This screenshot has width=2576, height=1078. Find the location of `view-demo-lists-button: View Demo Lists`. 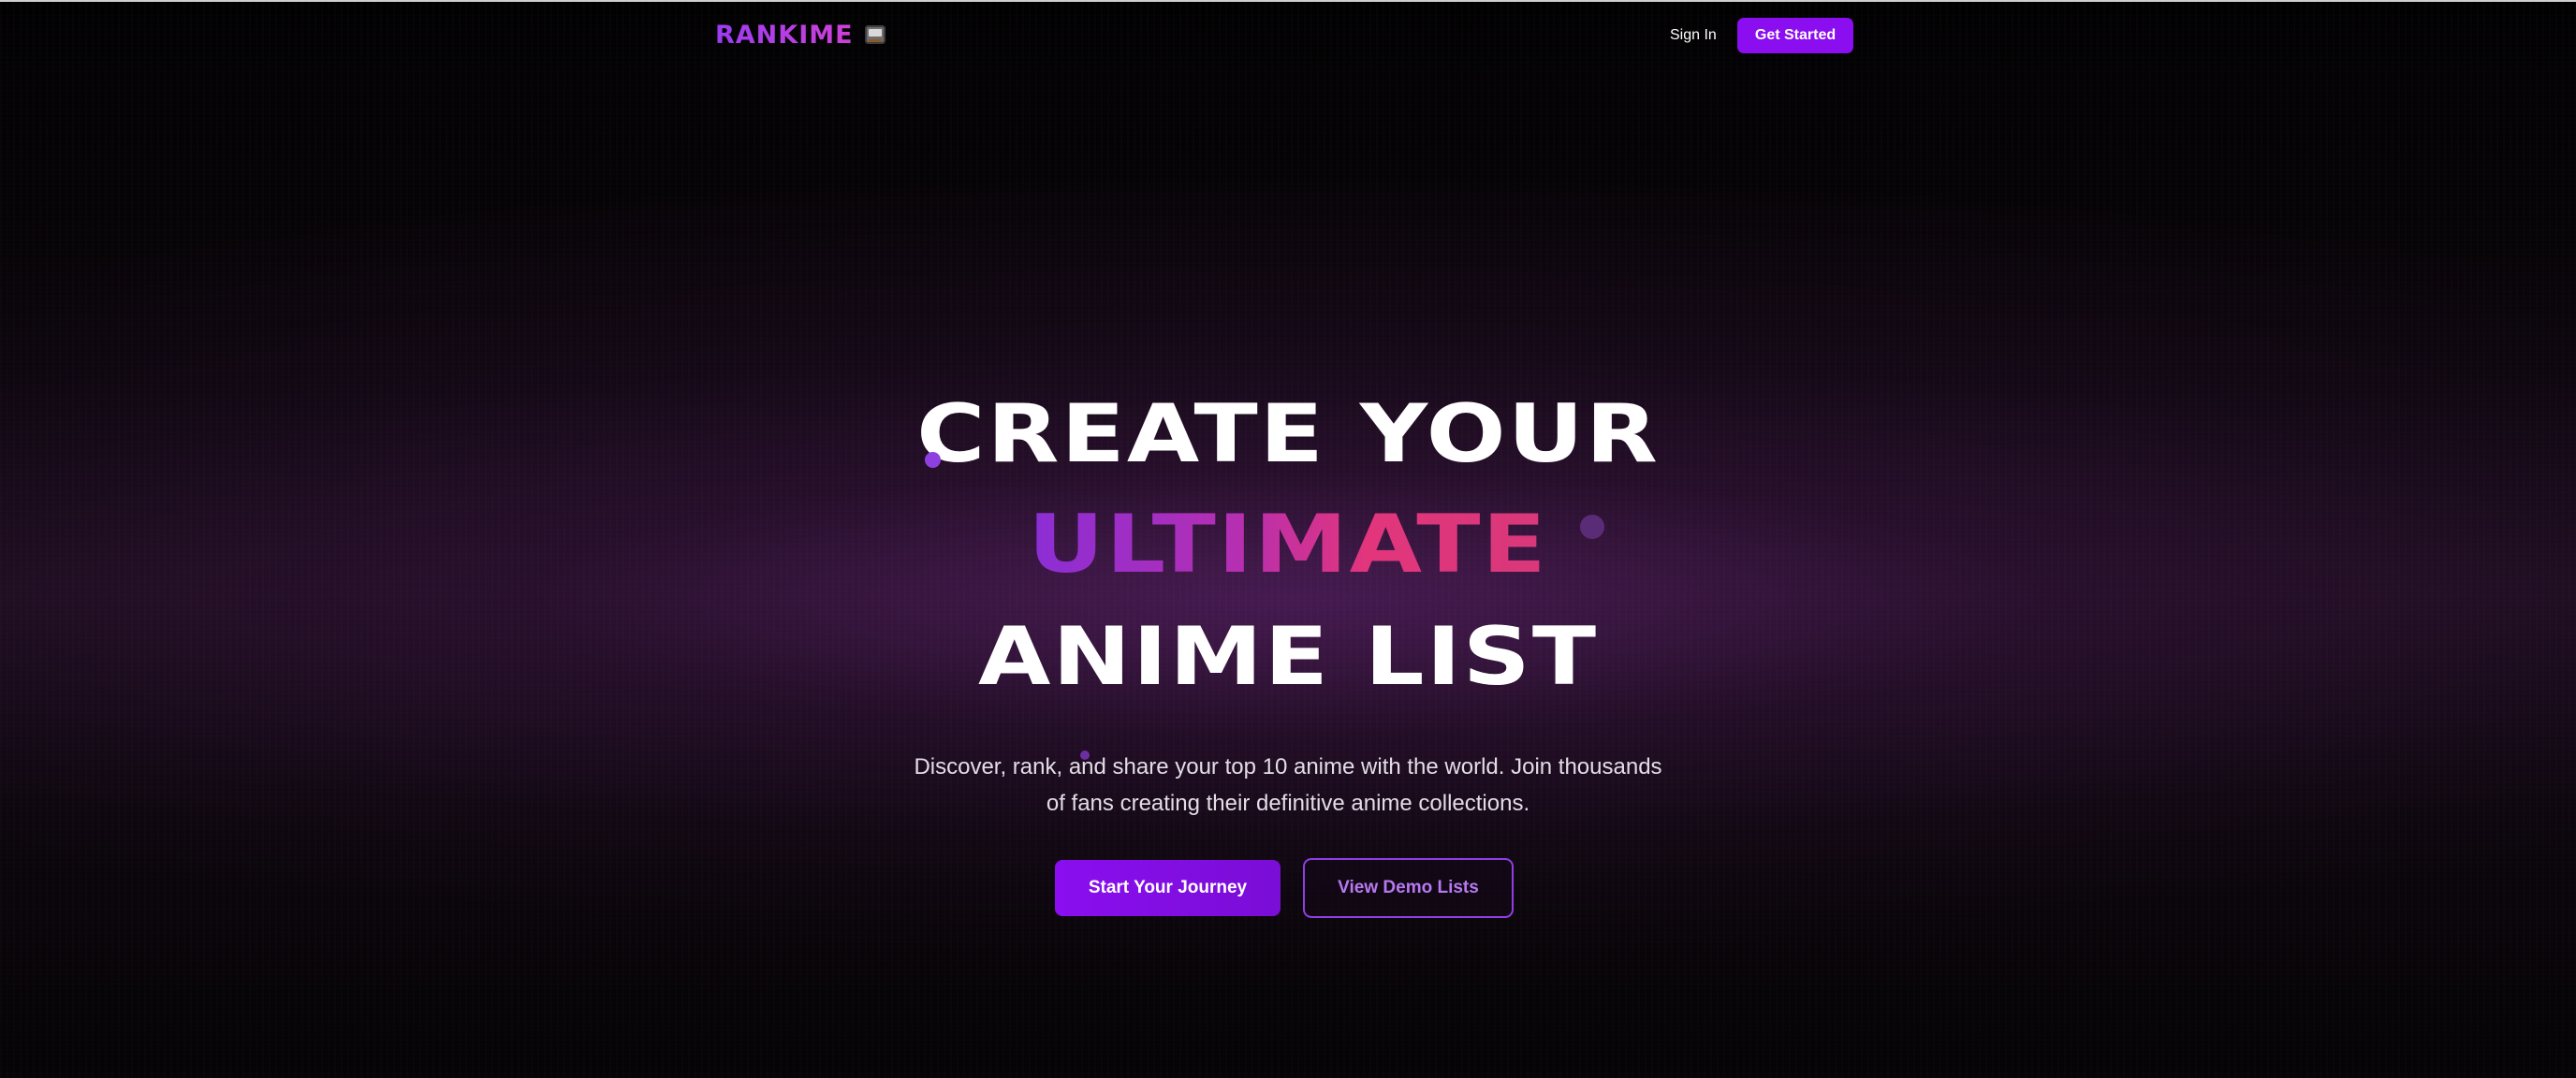

view-demo-lists-button: View Demo Lists is located at coordinates (1408, 888).